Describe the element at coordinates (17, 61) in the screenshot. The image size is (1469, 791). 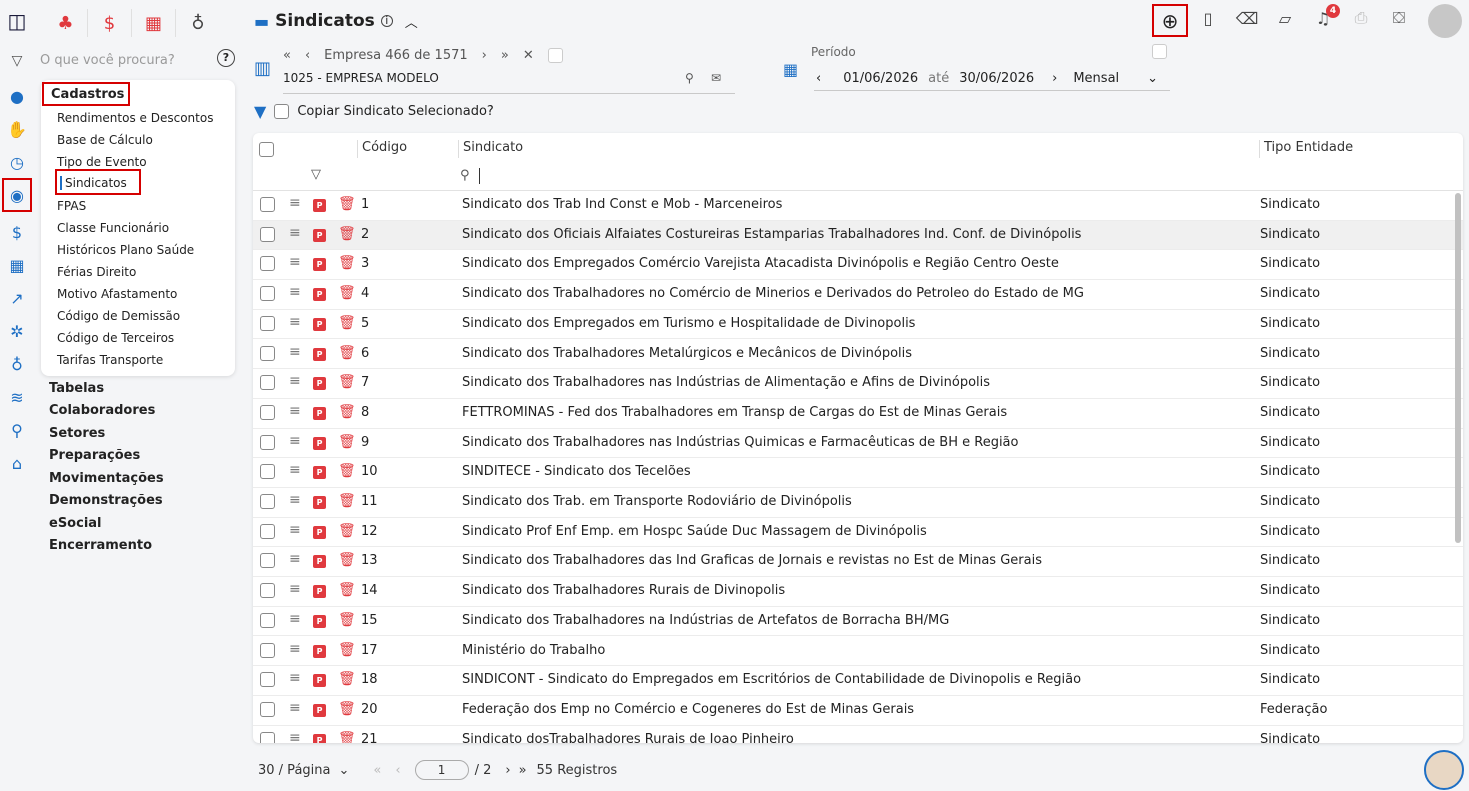
I see `filter-icon: ▽` at that location.